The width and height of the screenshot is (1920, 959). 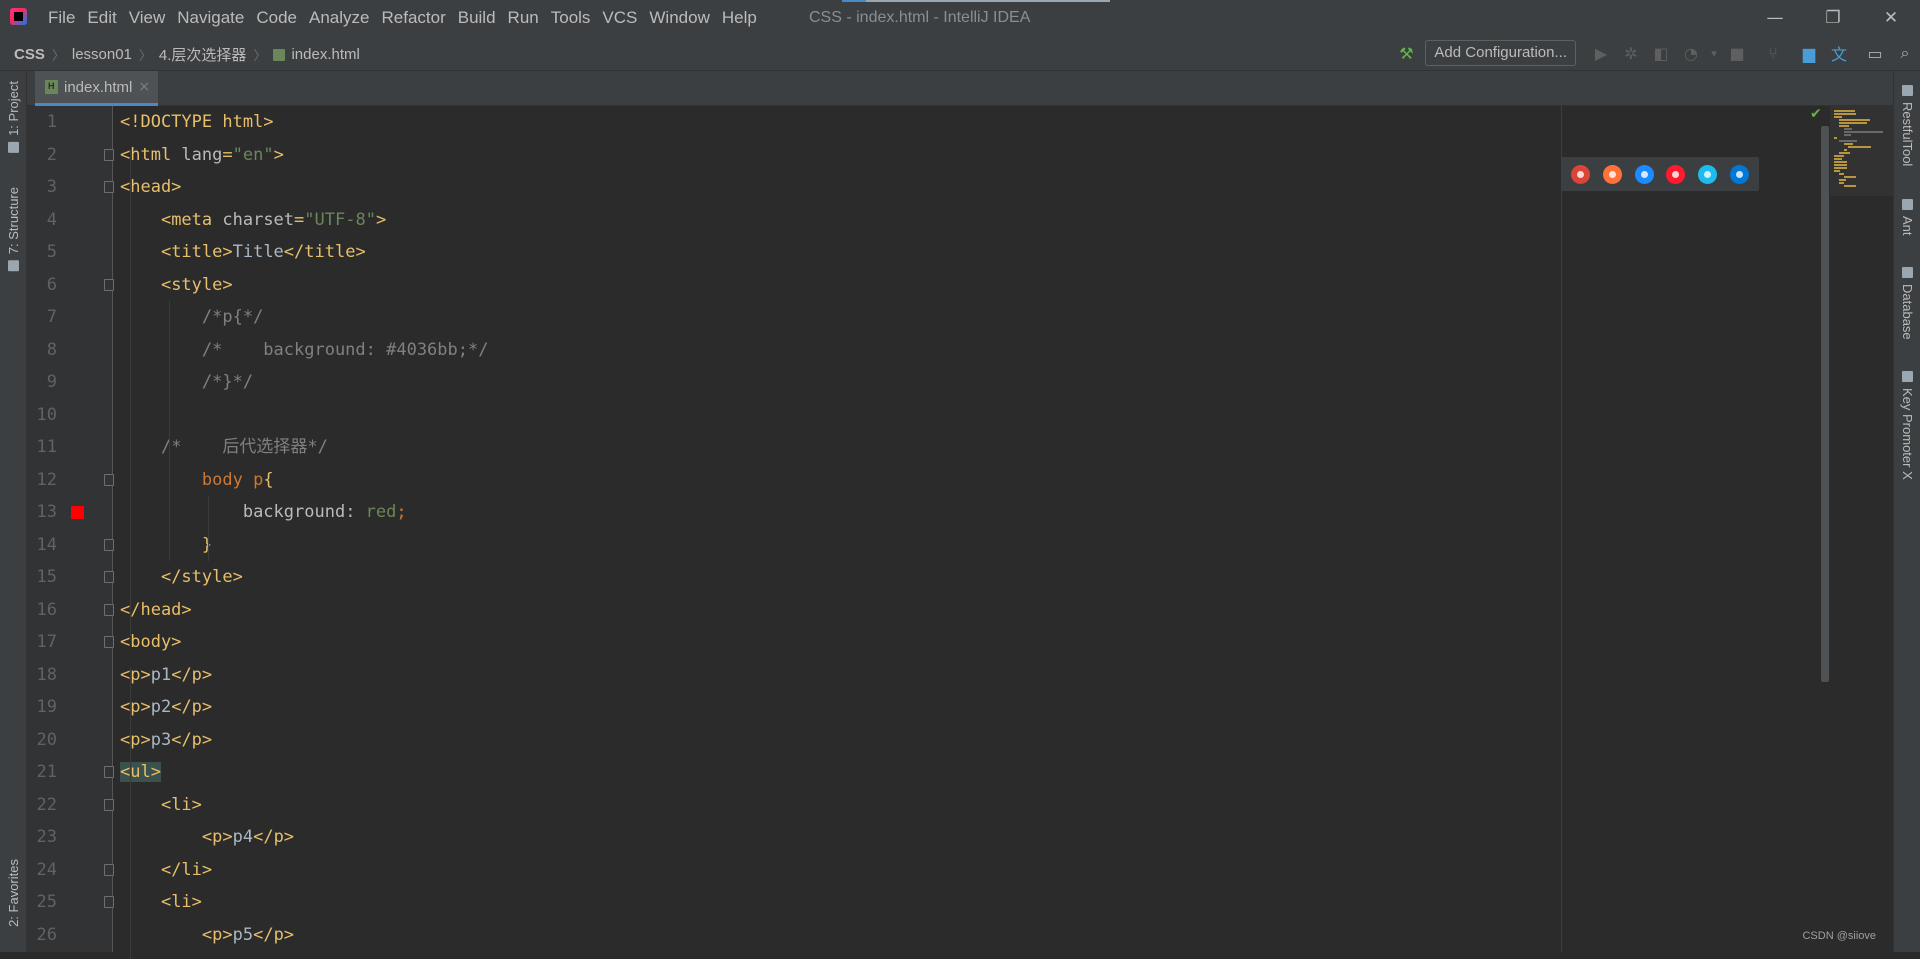 What do you see at coordinates (42, 675) in the screenshot?
I see `line-number: 18` at bounding box center [42, 675].